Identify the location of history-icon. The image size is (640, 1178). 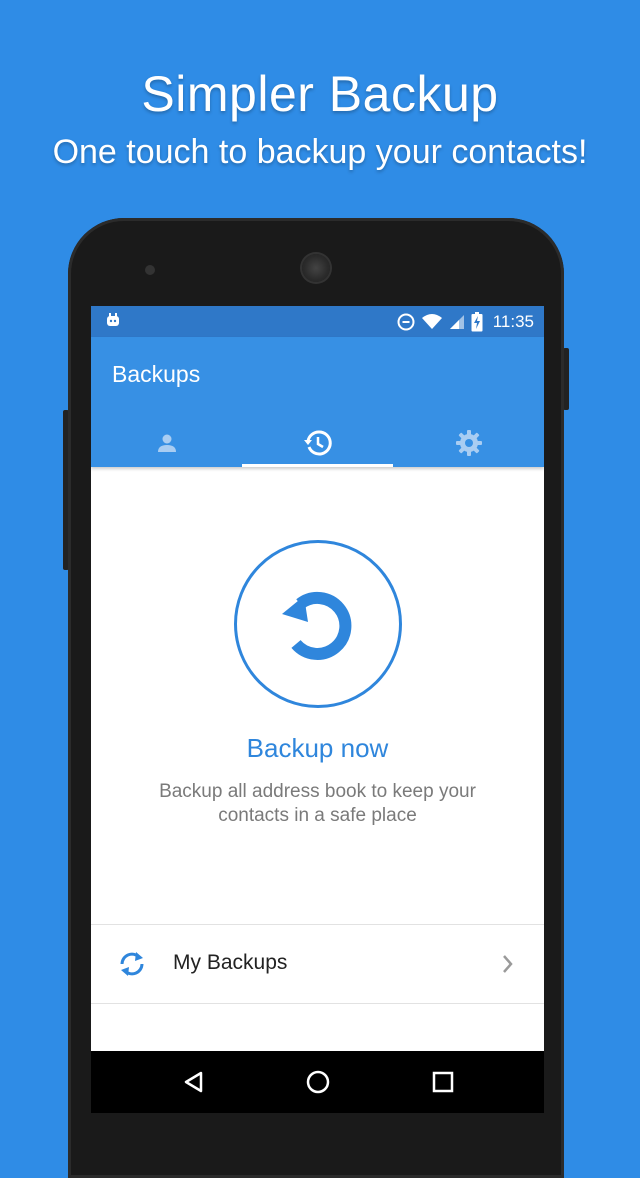
(317, 443).